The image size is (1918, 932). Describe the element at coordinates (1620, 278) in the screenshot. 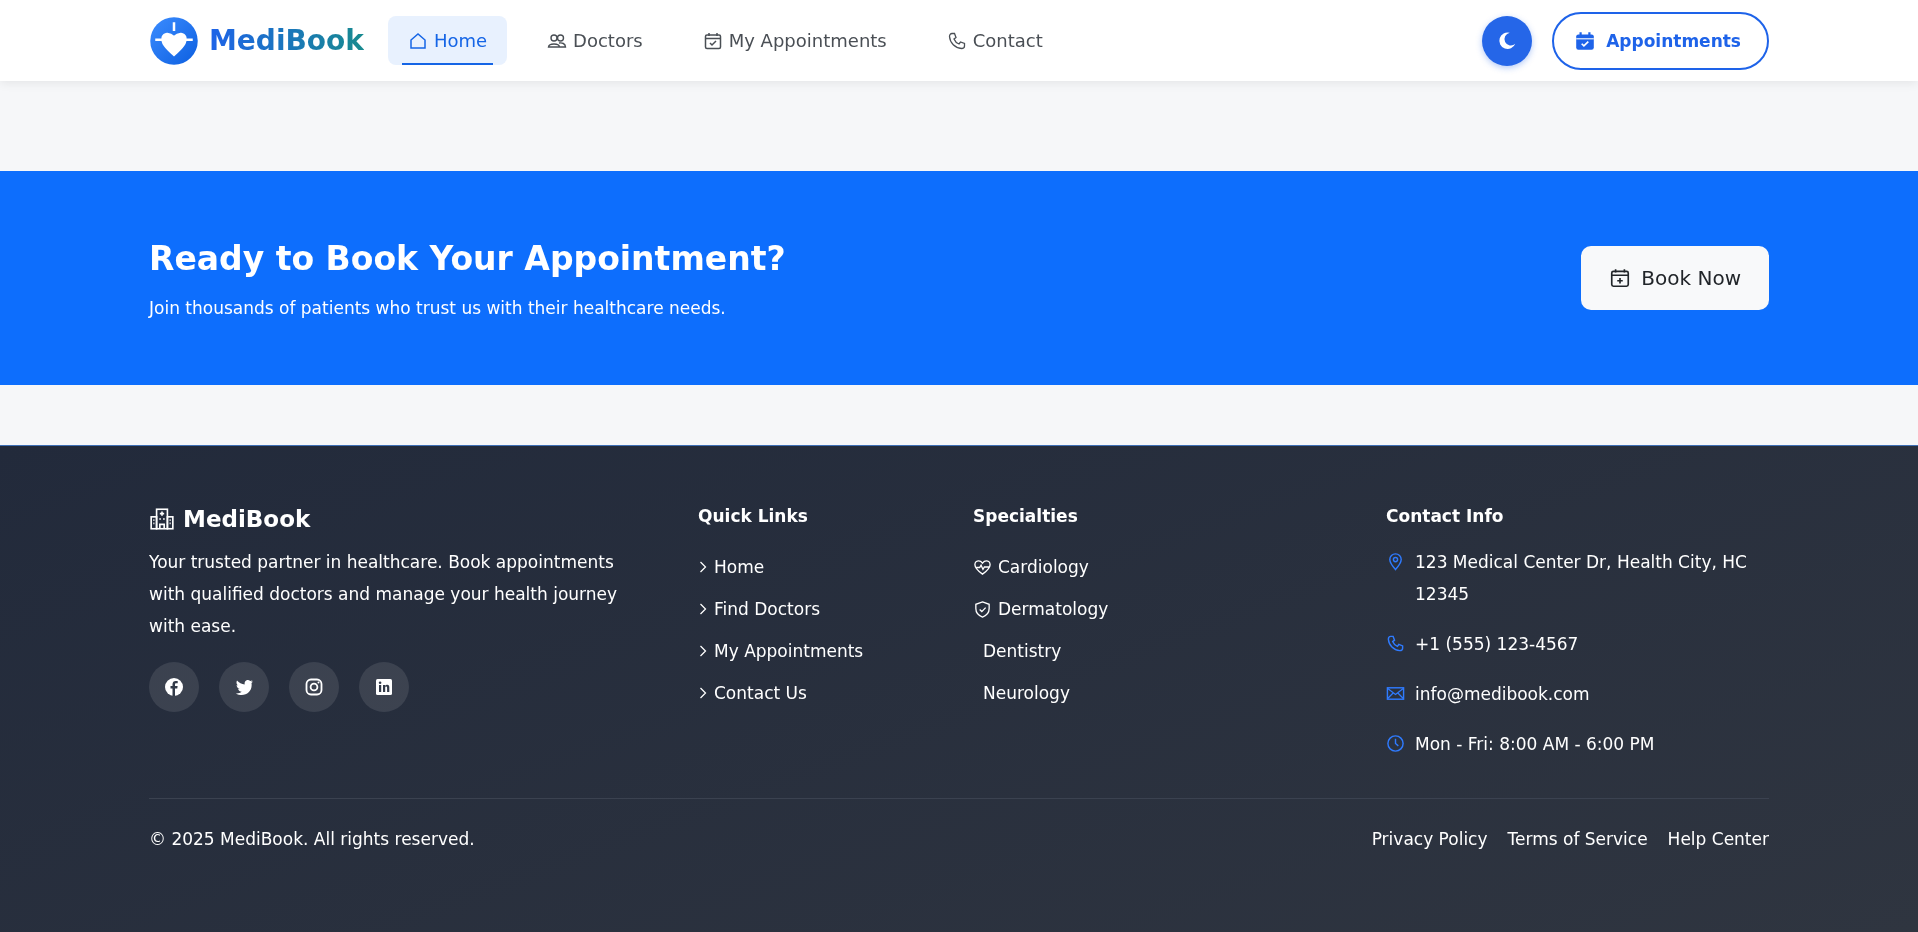

I see `calendar-plus-icon` at that location.